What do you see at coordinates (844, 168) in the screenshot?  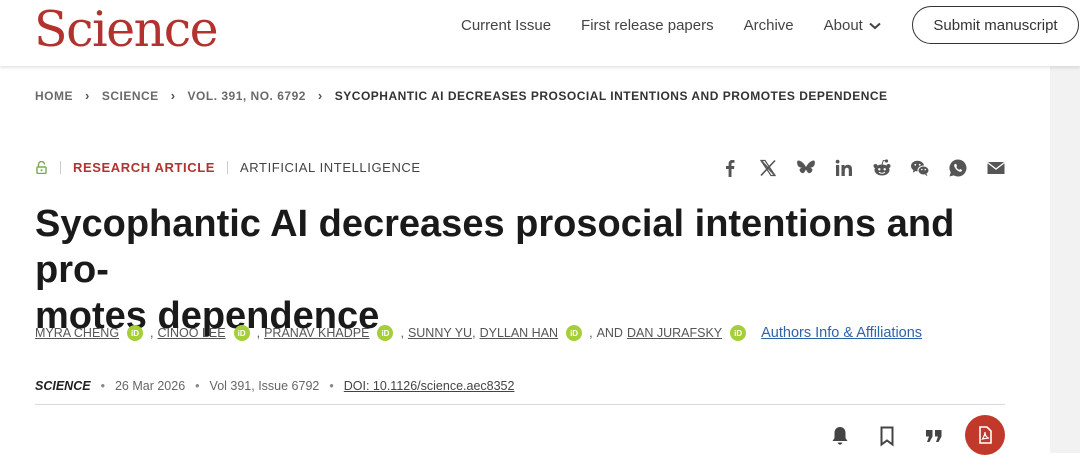 I see `linkedin-icon` at bounding box center [844, 168].